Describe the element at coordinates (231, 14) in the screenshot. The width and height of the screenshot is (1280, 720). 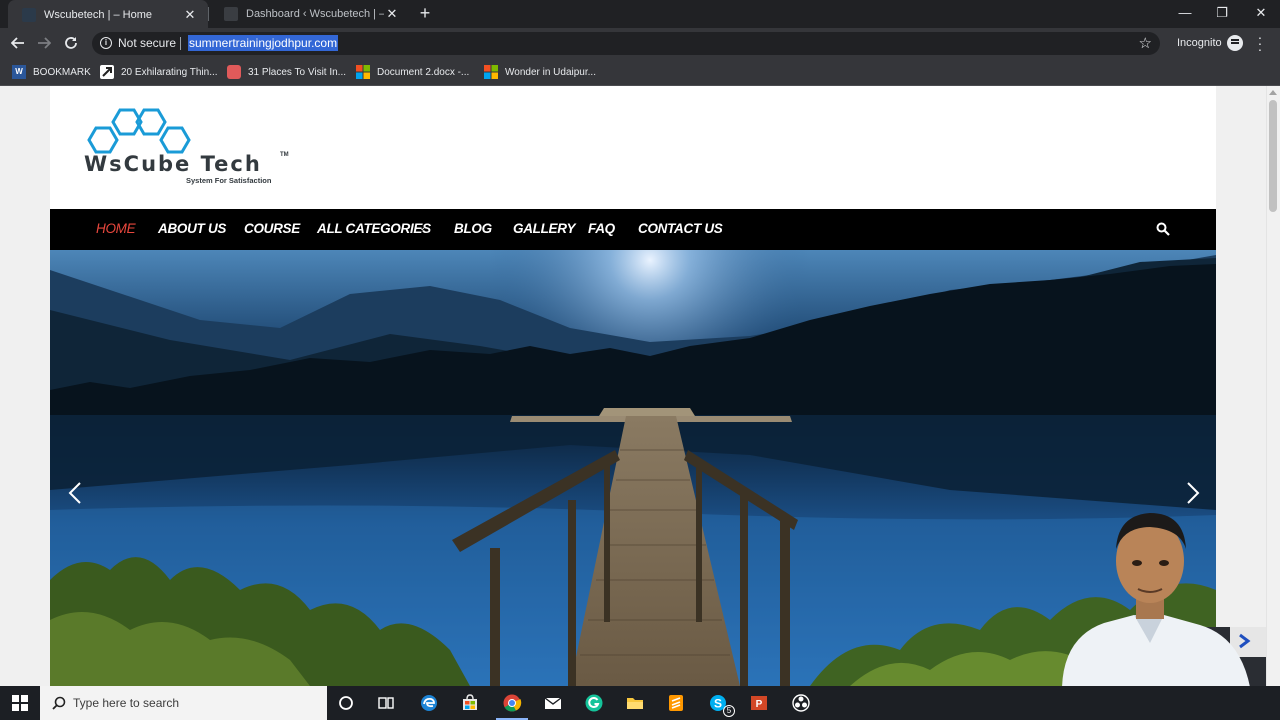
I see `wordpress-favicon-icon` at that location.